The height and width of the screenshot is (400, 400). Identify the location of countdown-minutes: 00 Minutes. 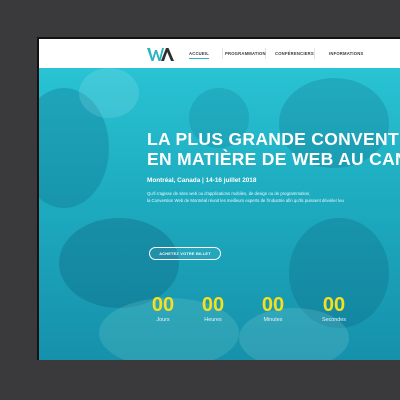
(273, 308).